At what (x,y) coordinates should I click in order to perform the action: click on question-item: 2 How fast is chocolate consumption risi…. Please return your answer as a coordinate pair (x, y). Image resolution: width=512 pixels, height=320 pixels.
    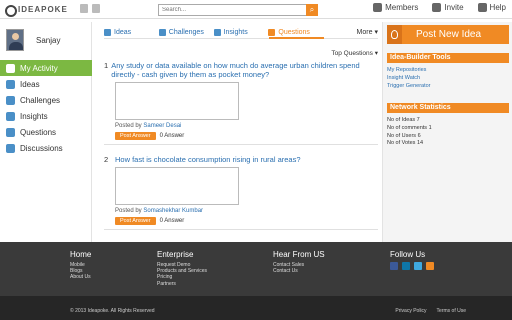
    Looking at the image, I should click on (241, 192).